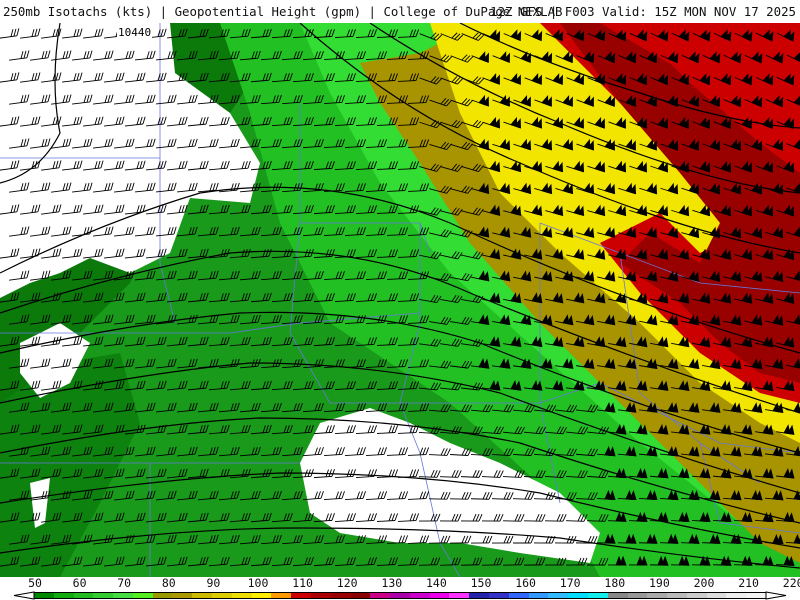 The height and width of the screenshot is (600, 800). What do you see at coordinates (400, 595) in the screenshot?
I see `colorbar-end-arrows` at bounding box center [400, 595].